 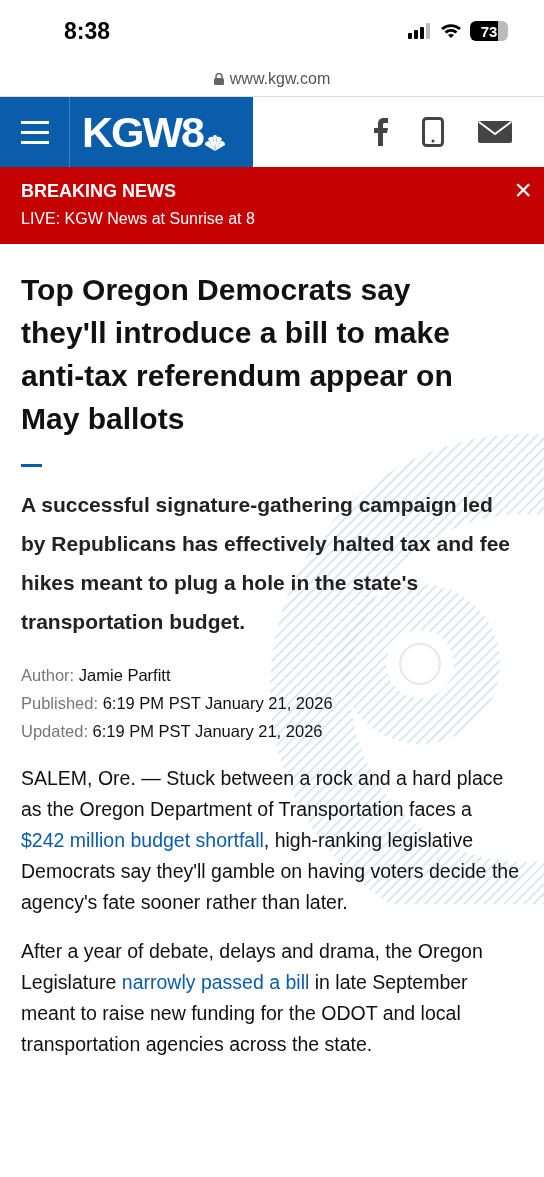 What do you see at coordinates (381, 132) in the screenshot?
I see `facebook-icon` at bounding box center [381, 132].